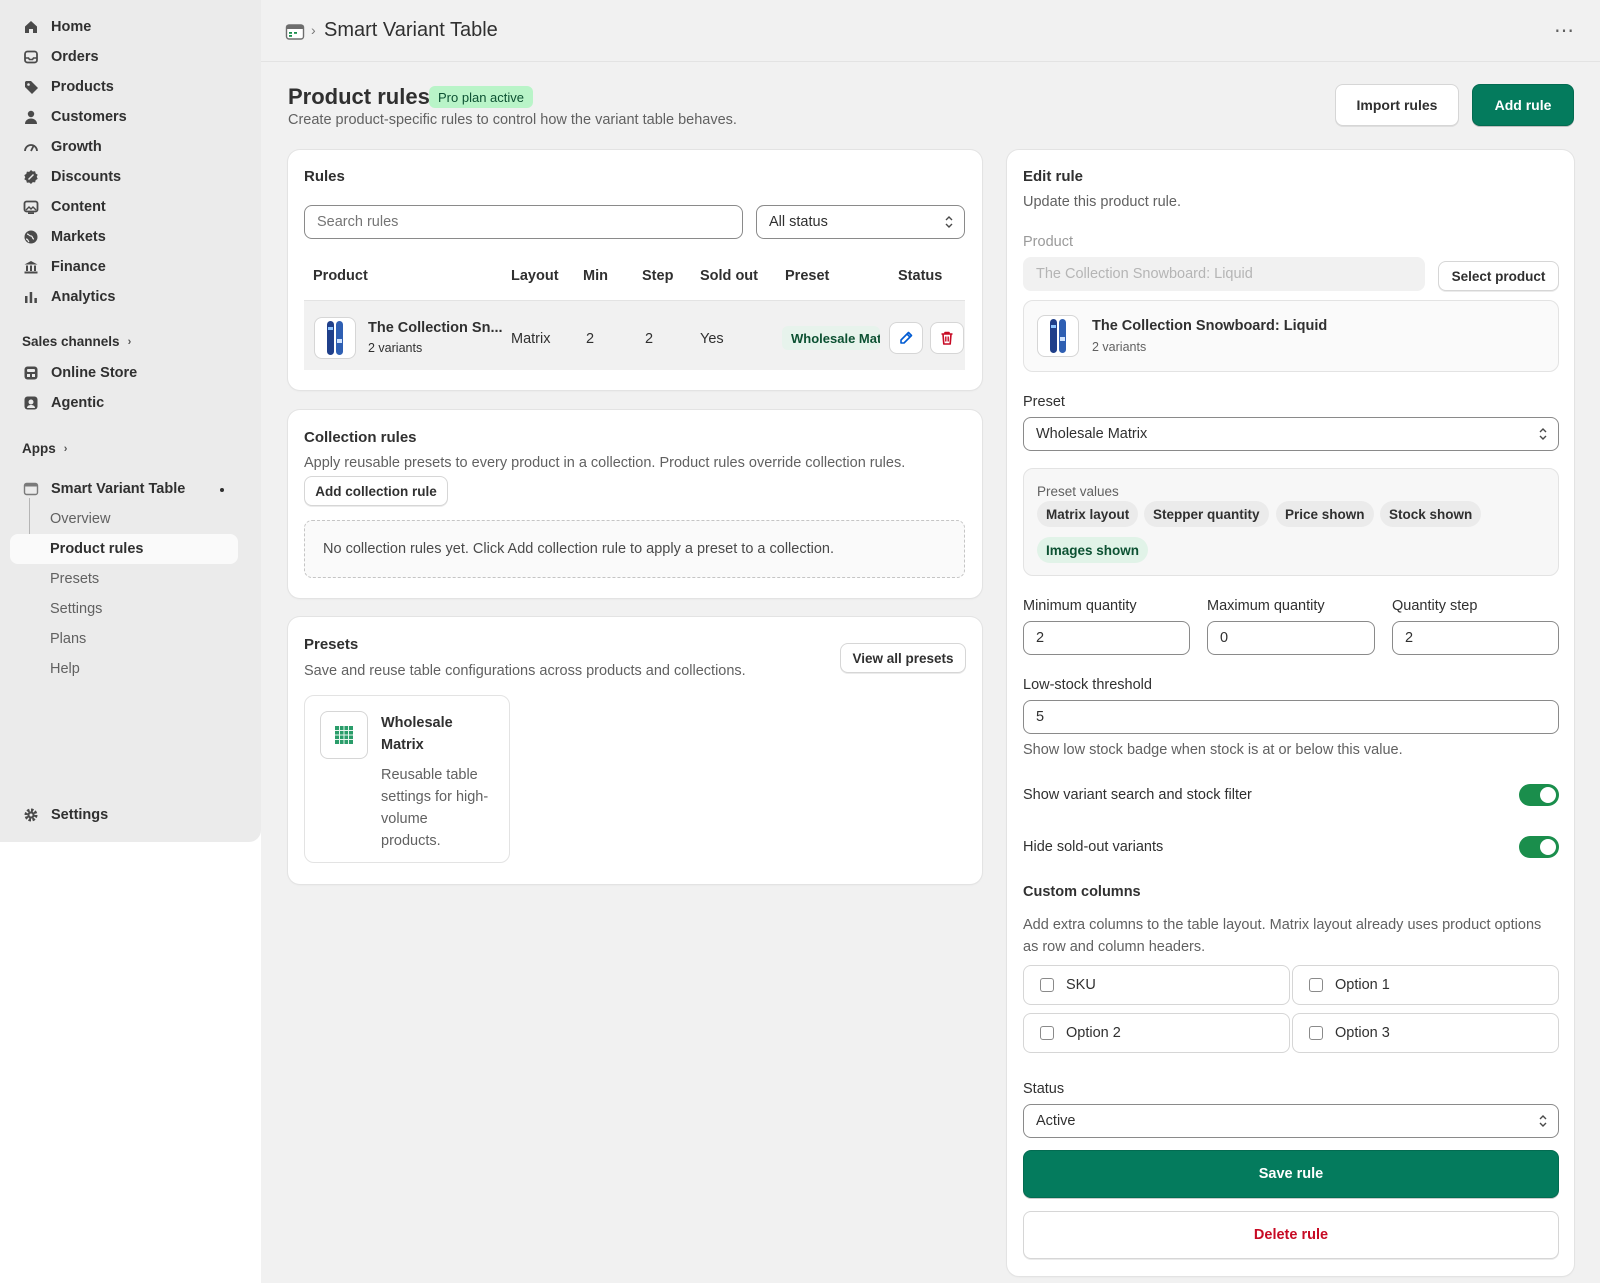 The height and width of the screenshot is (1283, 1600). Describe the element at coordinates (124, 669) in the screenshot. I see `sub-help: Help` at that location.